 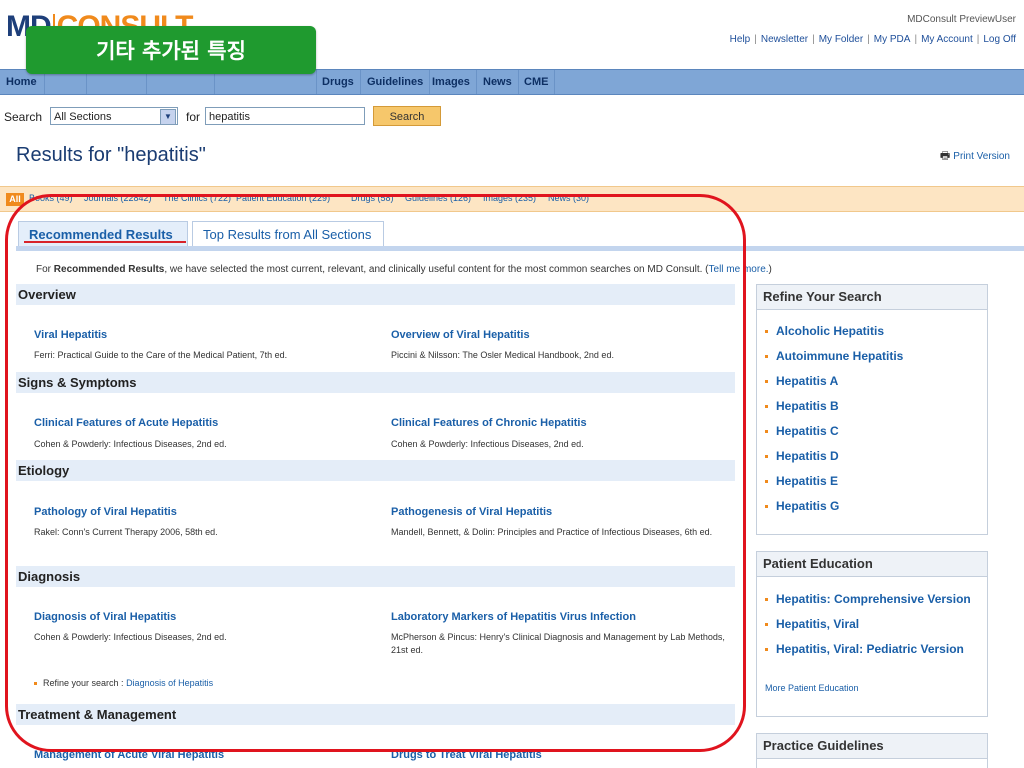 What do you see at coordinates (807, 431) in the screenshot?
I see `refine-item-label: Hepatitis C` at bounding box center [807, 431].